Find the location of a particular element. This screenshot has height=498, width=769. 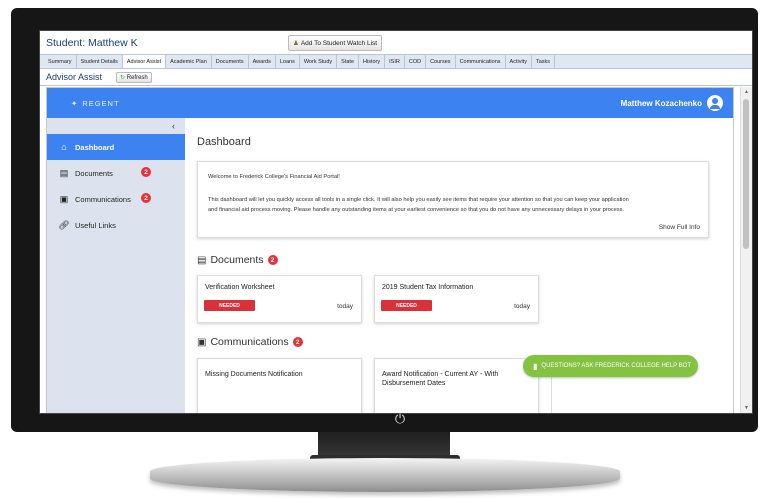

tab-awards: Awards is located at coordinates (262, 61).